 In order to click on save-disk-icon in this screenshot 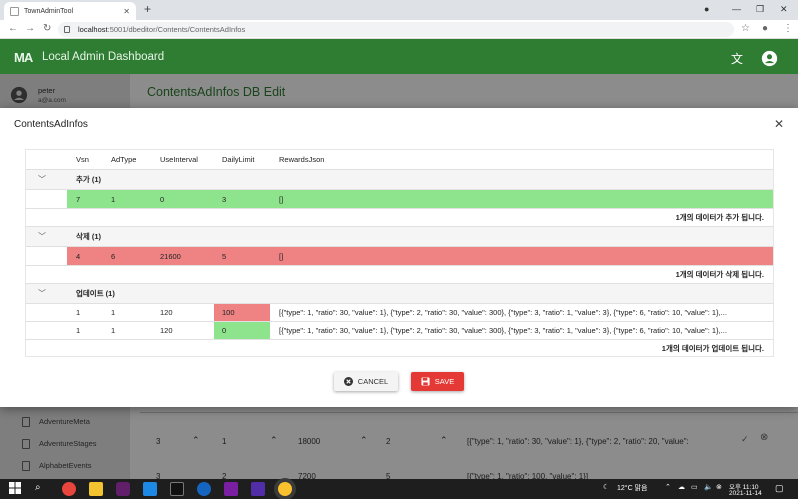, I will do `click(425, 381)`.